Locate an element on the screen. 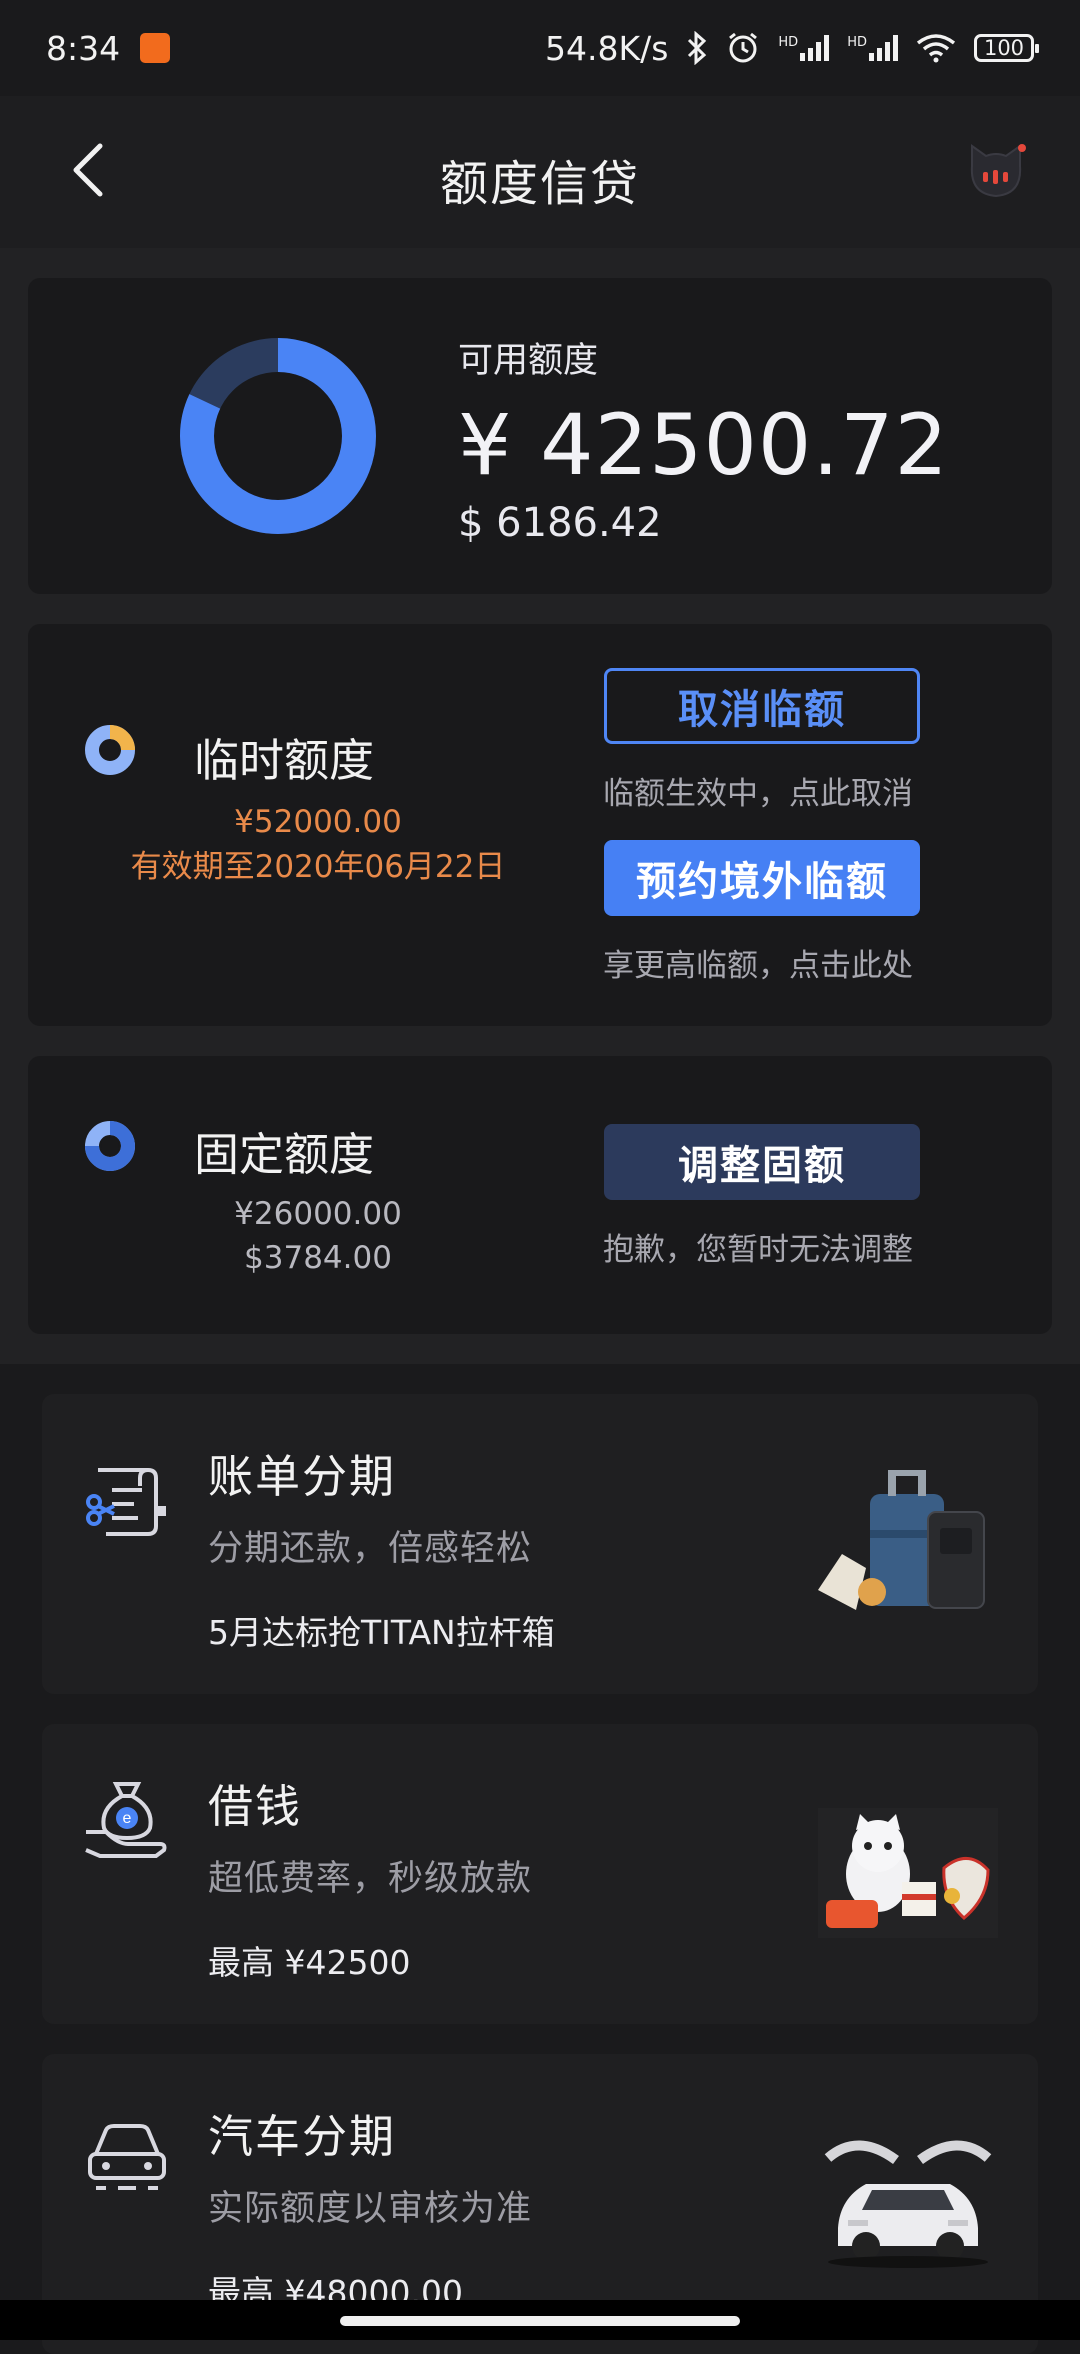 The image size is (1080, 2354). signal-2-icon: HD is located at coordinates (872, 48).